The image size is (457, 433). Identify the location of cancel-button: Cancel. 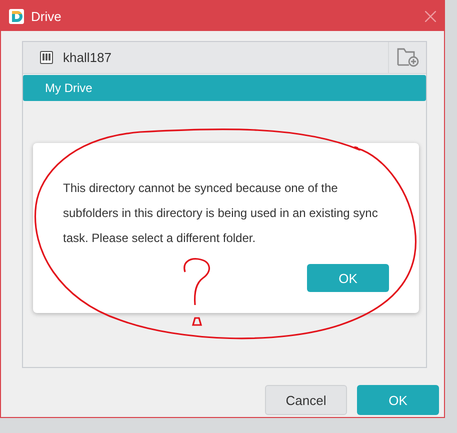
(306, 400).